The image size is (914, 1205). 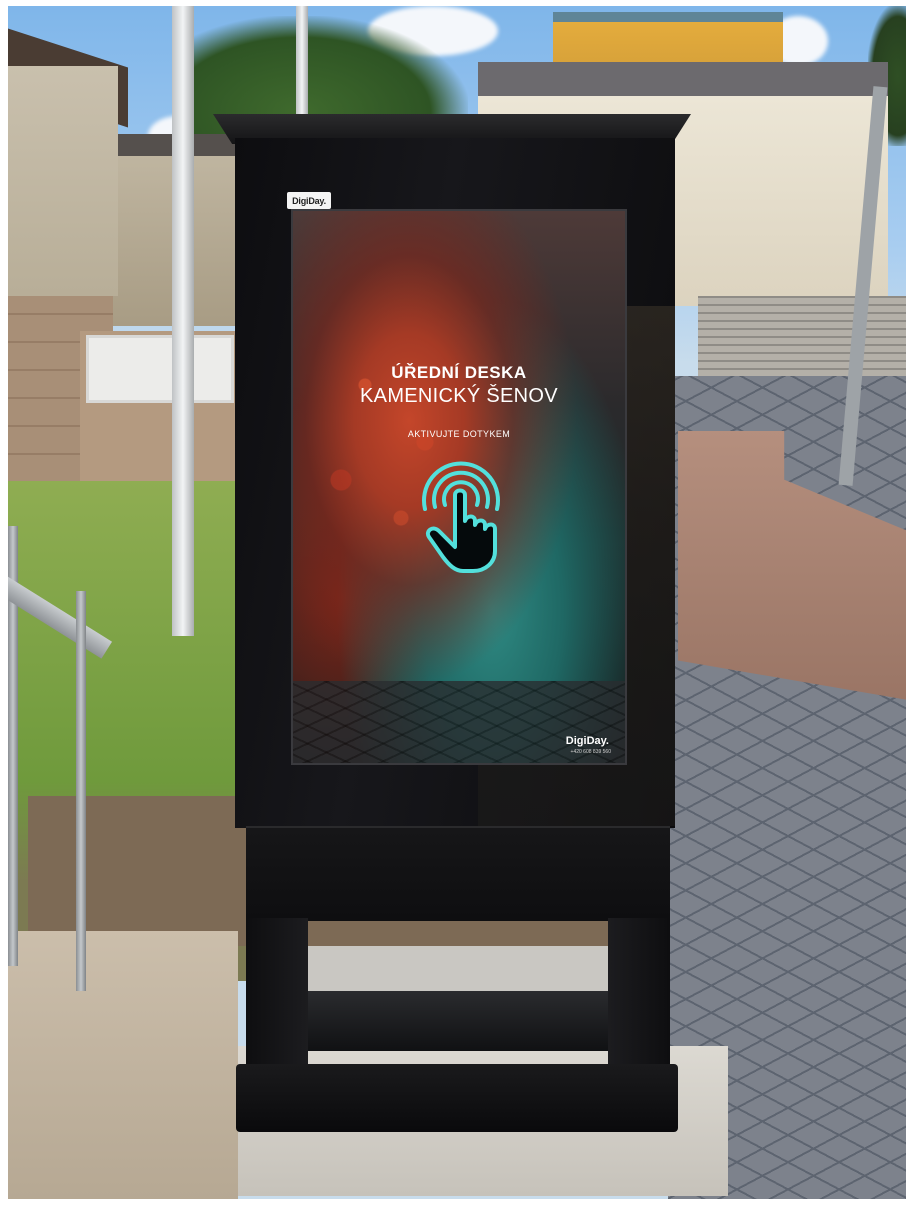 I want to click on stone-step, so click(x=123, y=1065).